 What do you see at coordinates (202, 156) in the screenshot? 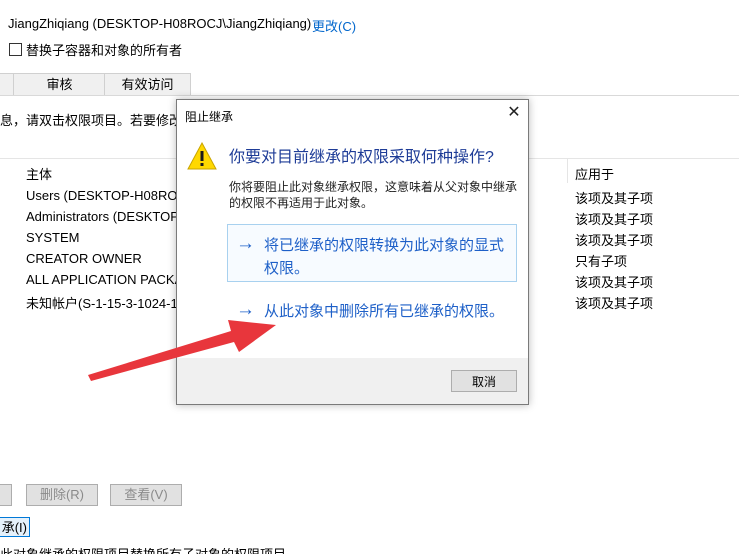
I see `warning-icon` at bounding box center [202, 156].